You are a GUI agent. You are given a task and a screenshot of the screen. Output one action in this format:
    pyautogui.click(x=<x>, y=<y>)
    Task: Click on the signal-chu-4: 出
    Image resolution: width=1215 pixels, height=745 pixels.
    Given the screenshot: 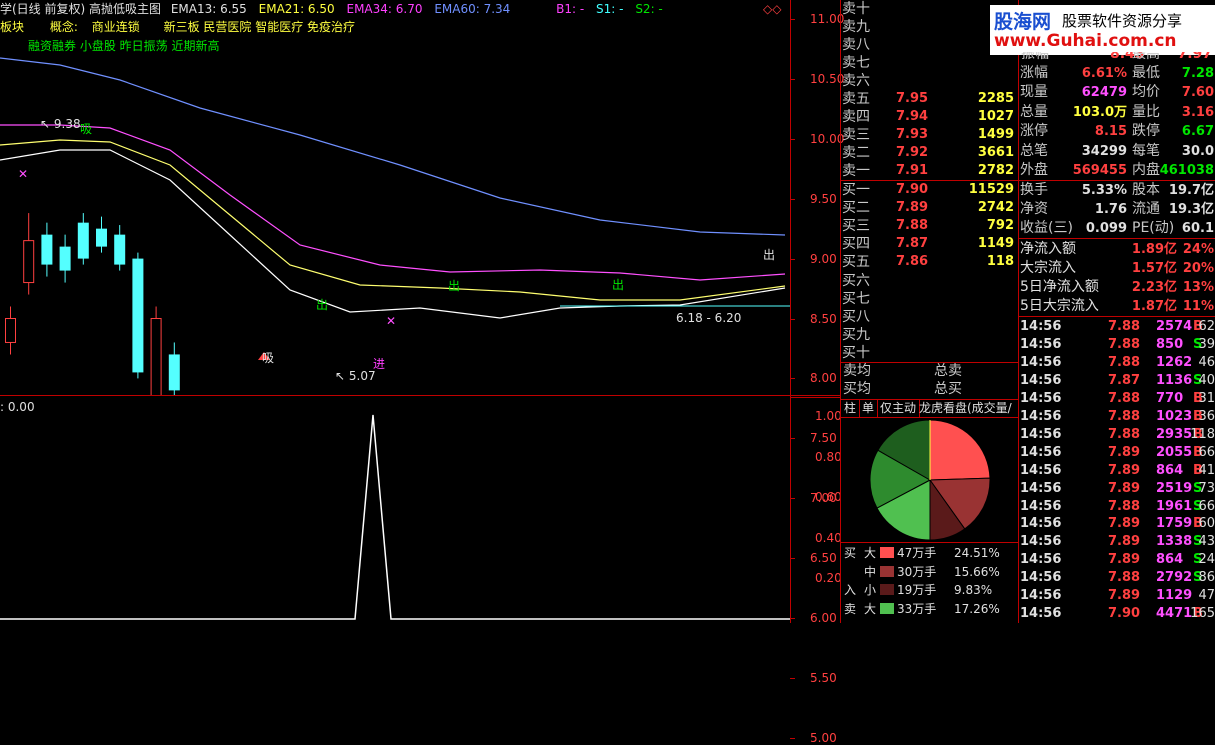 What is the action you would take?
    pyautogui.click(x=769, y=255)
    